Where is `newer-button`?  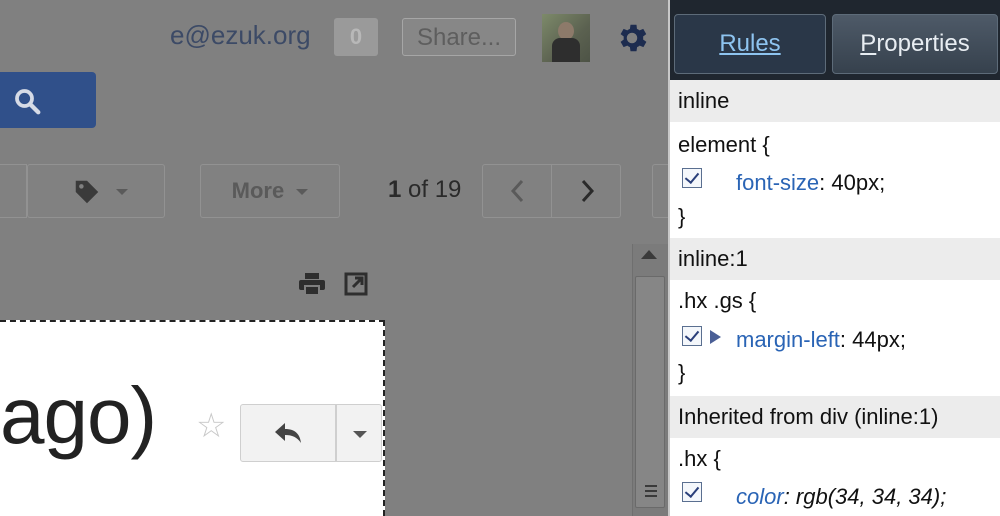 newer-button is located at coordinates (517, 191).